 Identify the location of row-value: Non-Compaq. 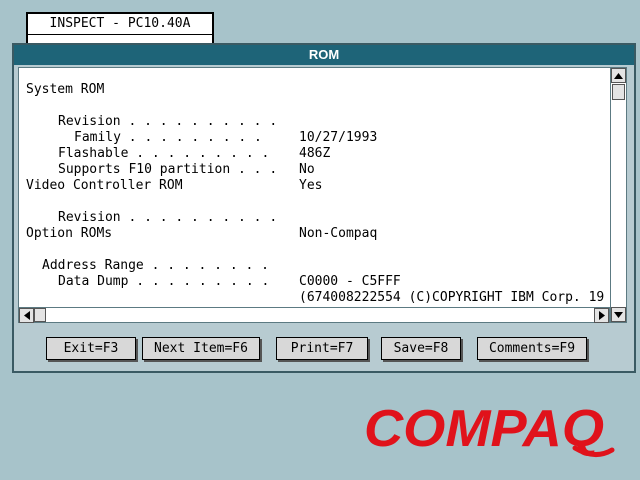
(338, 233).